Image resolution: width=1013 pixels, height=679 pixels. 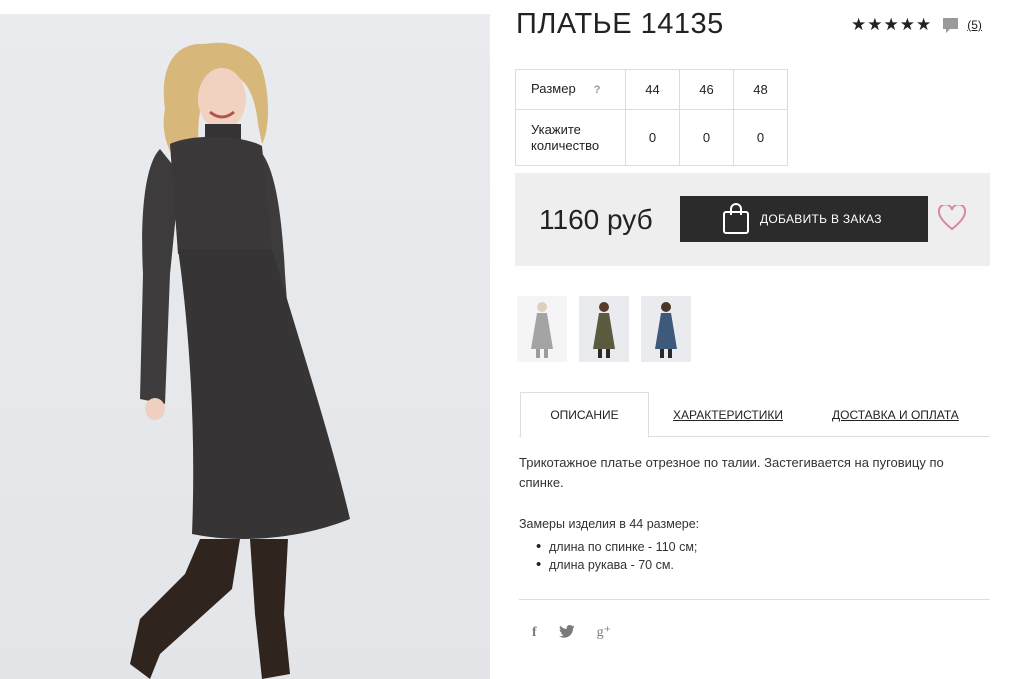 What do you see at coordinates (596, 219) in the screenshot?
I see `price: 1160 руб` at bounding box center [596, 219].